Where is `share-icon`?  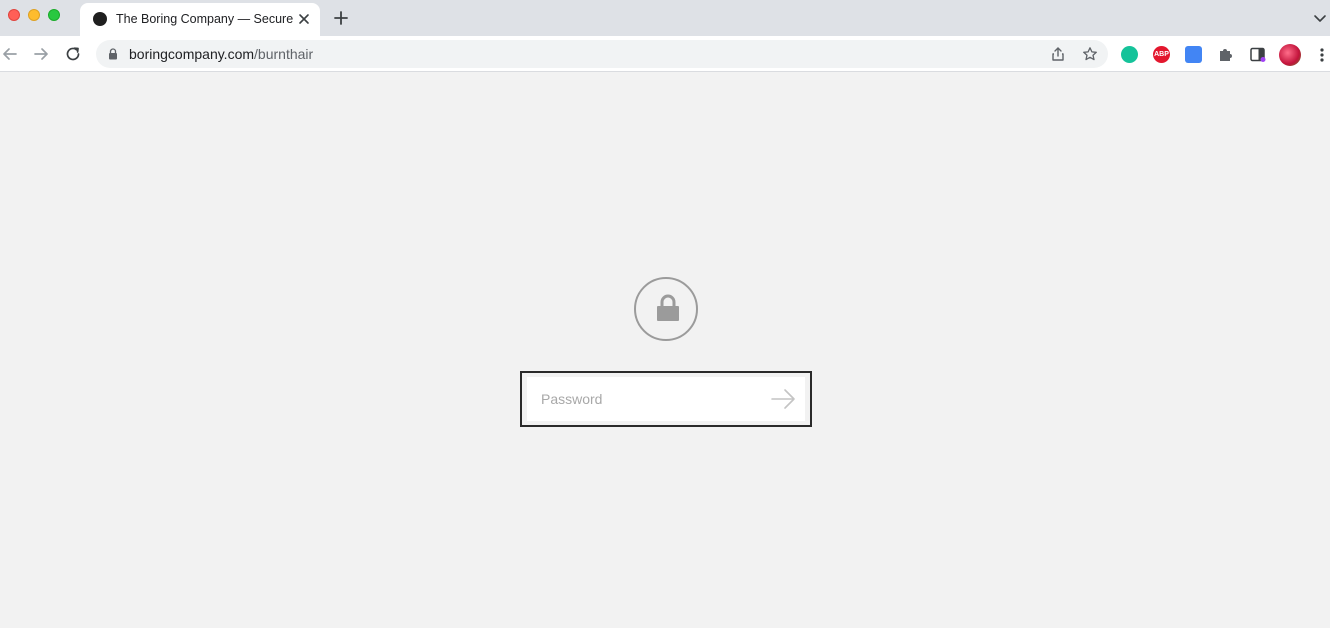 share-icon is located at coordinates (1058, 54).